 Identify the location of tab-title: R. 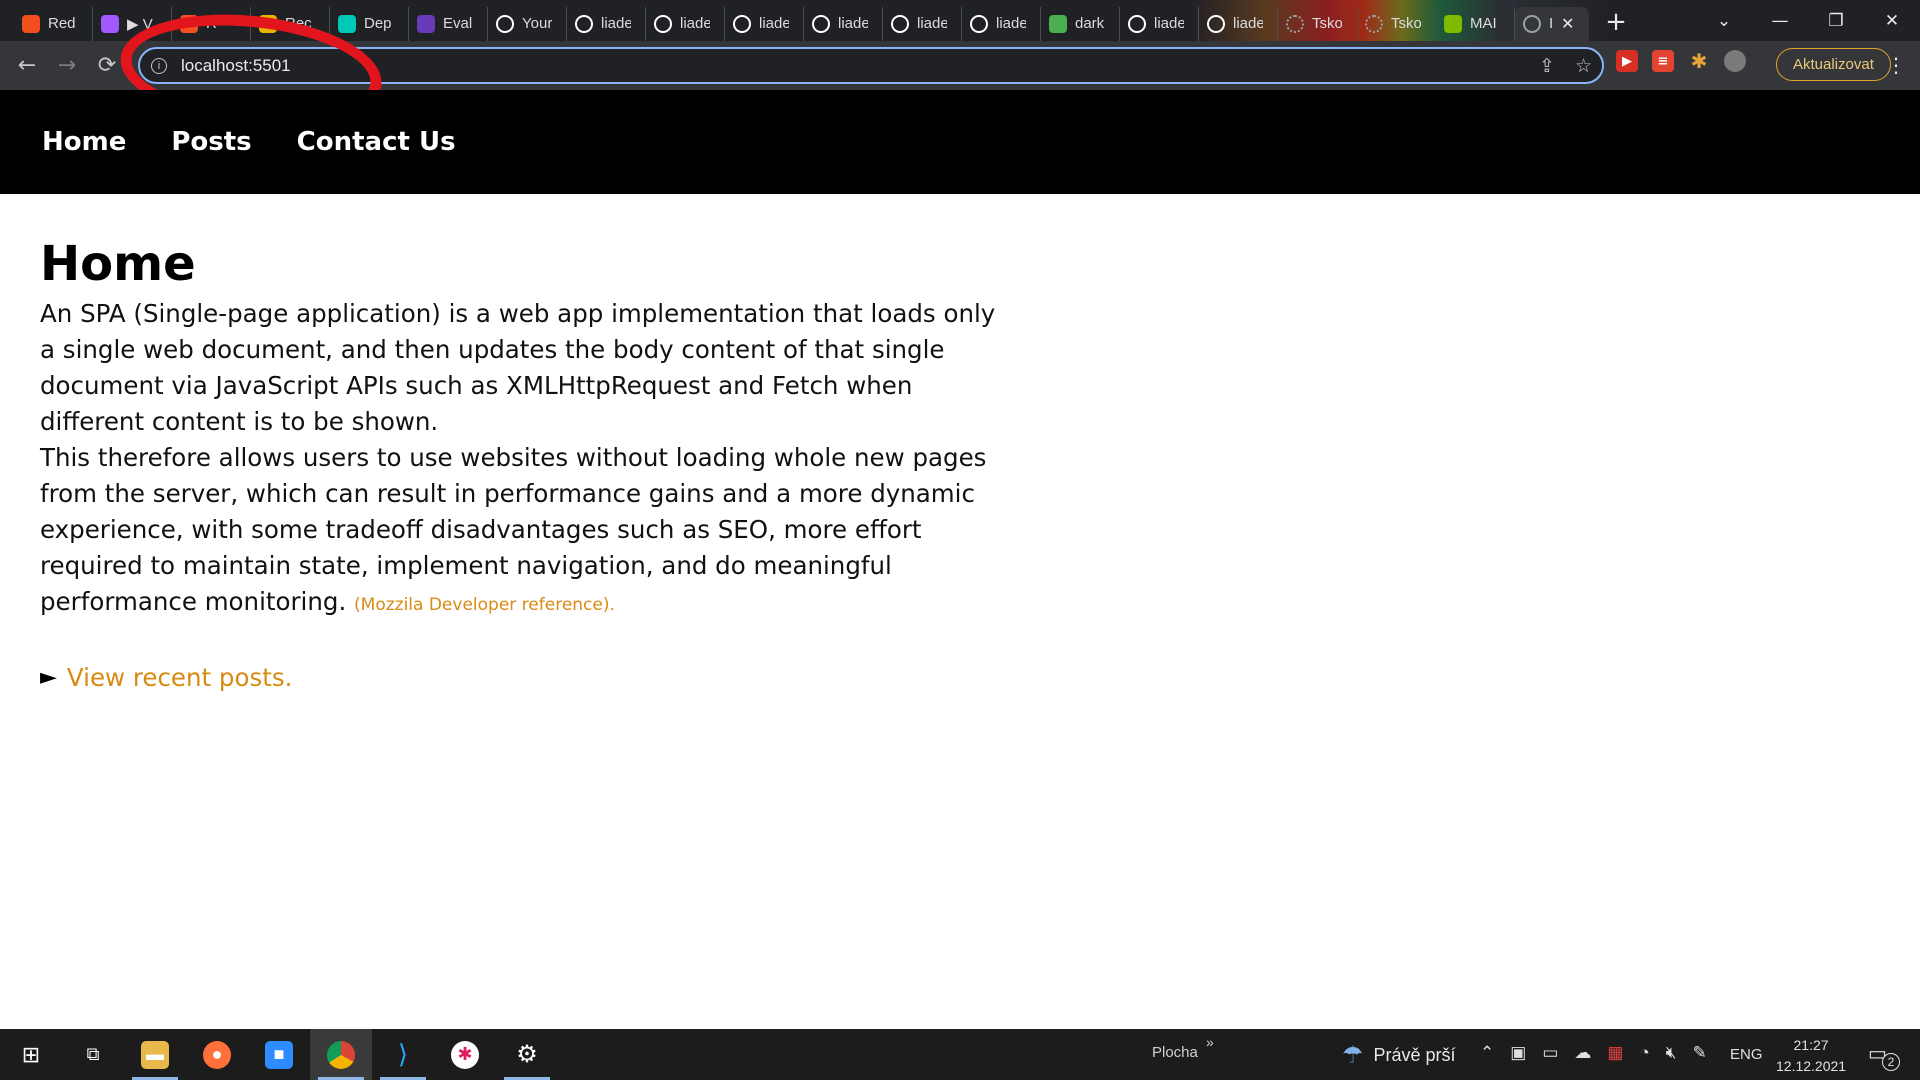
(211, 23).